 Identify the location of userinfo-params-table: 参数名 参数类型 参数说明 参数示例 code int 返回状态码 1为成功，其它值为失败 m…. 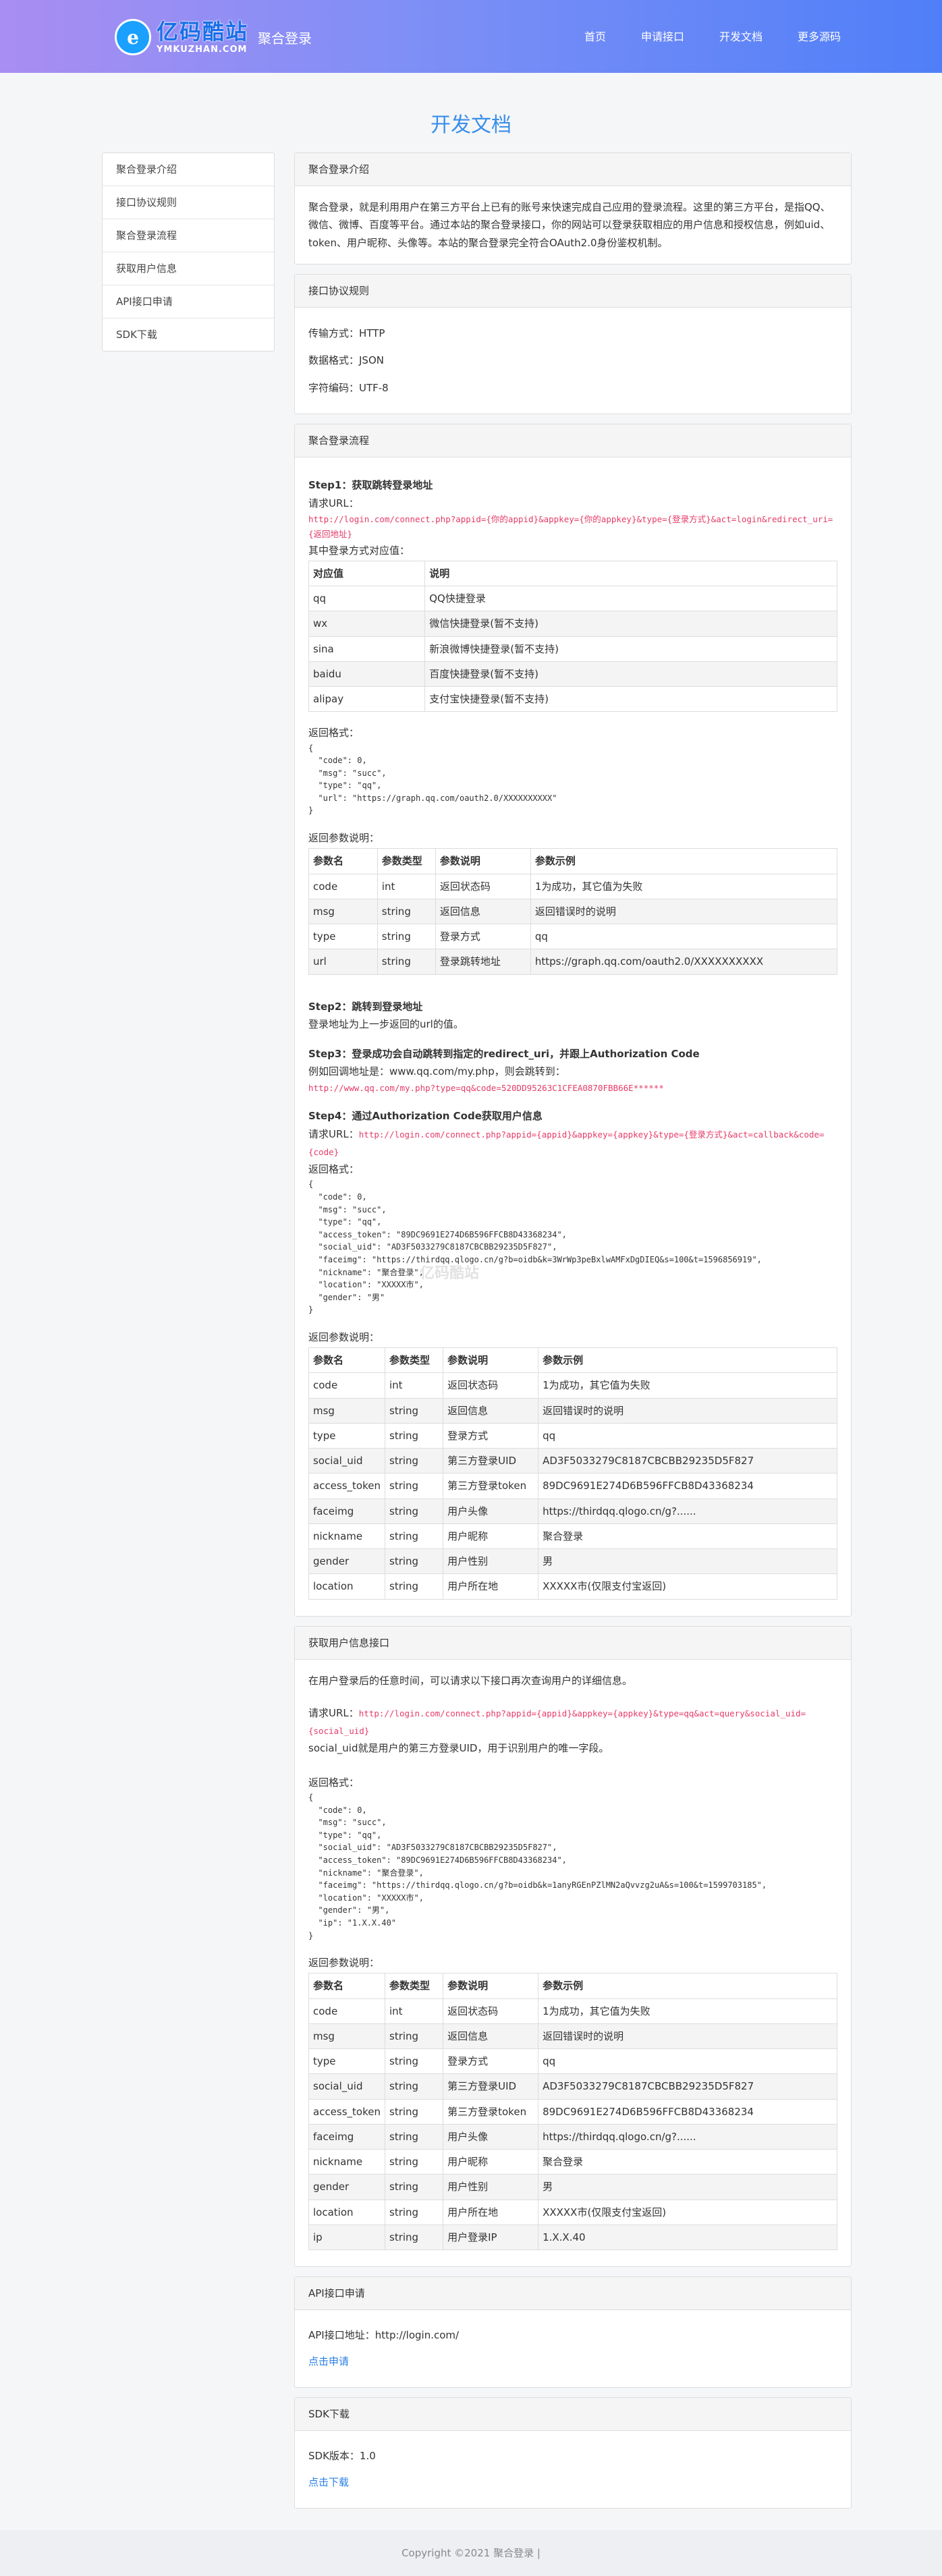
(572, 2112).